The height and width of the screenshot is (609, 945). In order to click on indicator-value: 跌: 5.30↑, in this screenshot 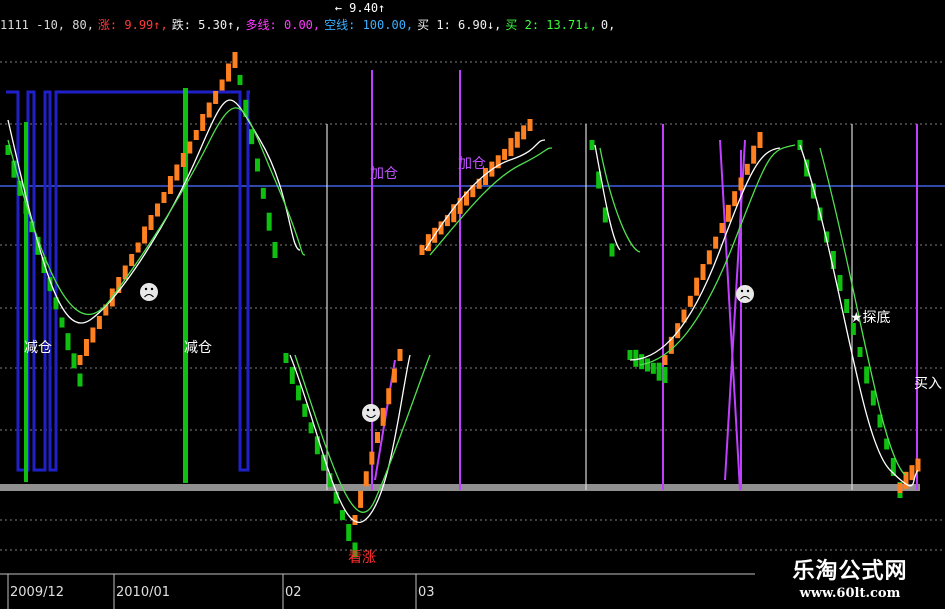, I will do `click(206, 25)`.